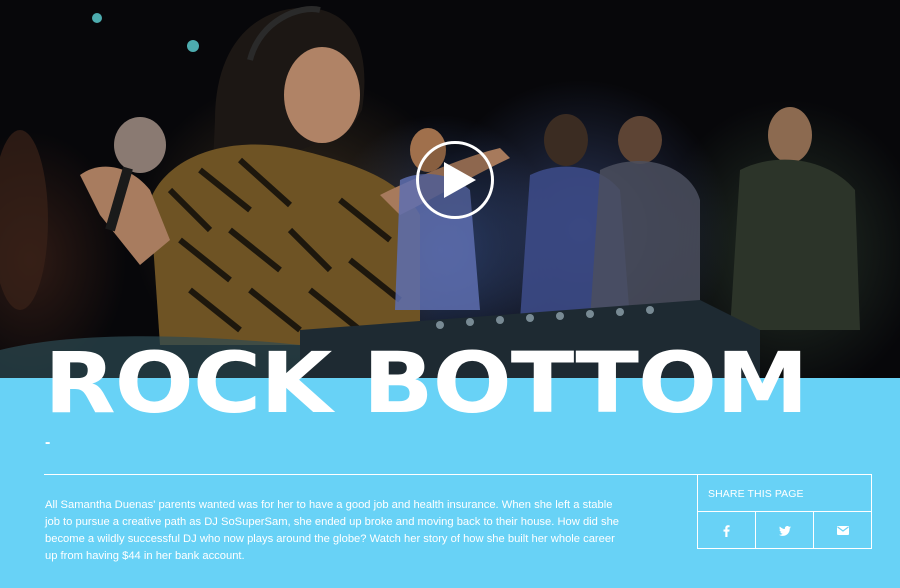 Image resolution: width=900 pixels, height=588 pixels. Describe the element at coordinates (784, 493) in the screenshot. I see `share-label: SHARE THIS PAGE` at that location.